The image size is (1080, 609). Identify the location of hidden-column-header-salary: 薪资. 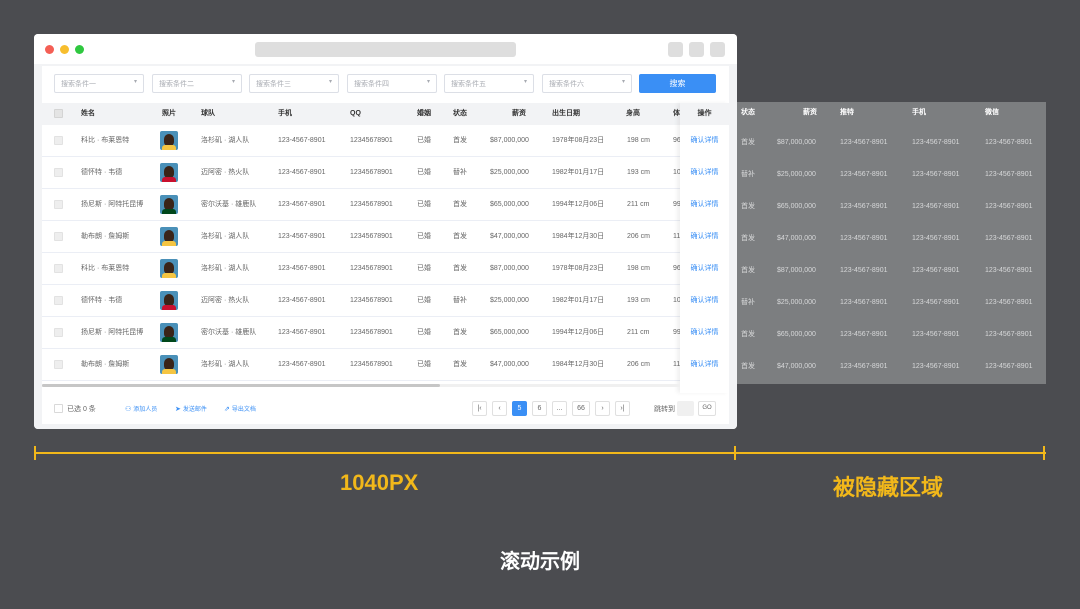
(810, 112).